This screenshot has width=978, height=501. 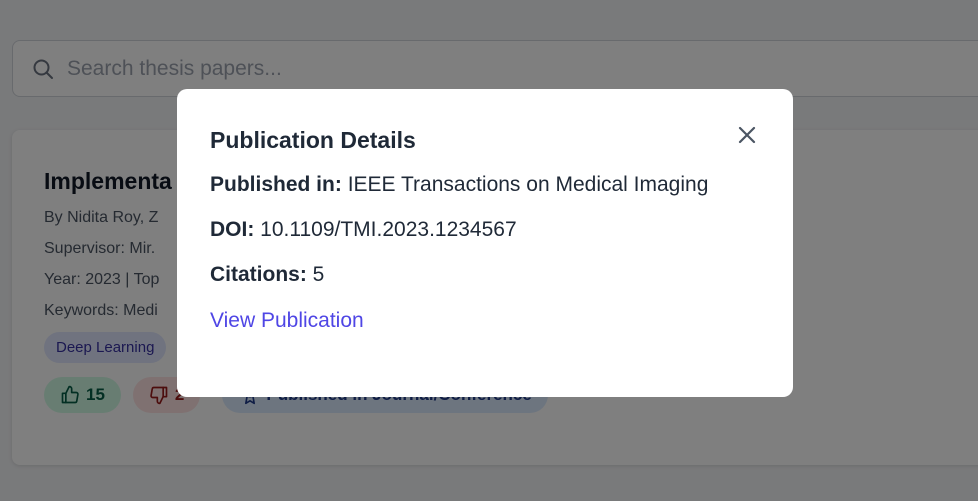 I want to click on close-icon, so click(x=747, y=135).